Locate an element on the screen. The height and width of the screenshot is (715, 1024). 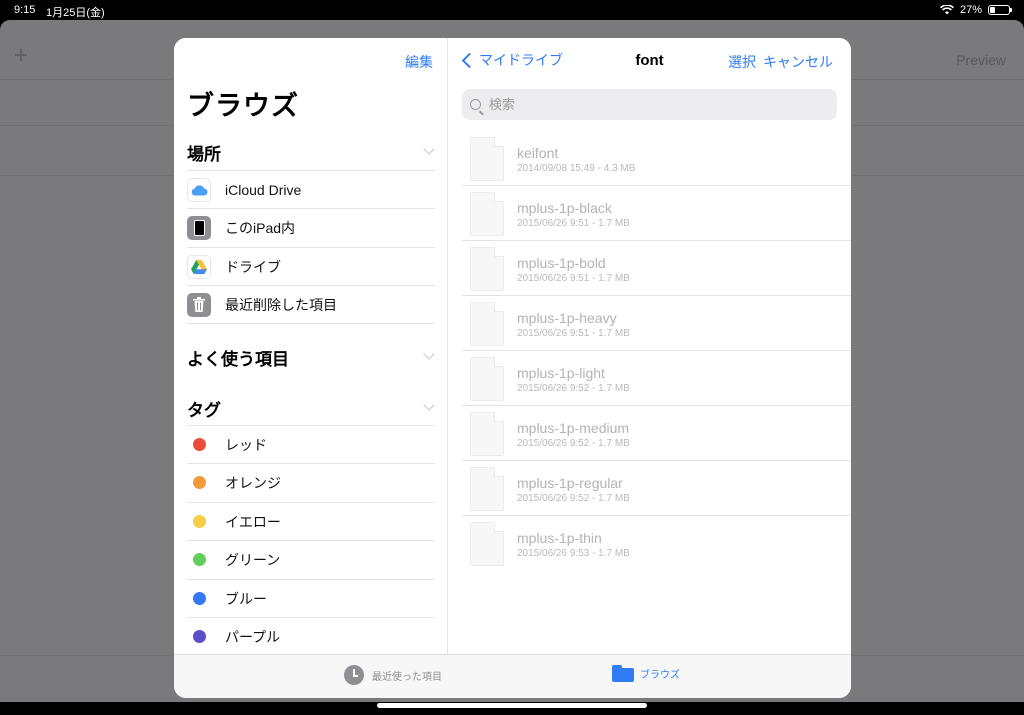
battery-percent: 27% is located at coordinates (970, 10).